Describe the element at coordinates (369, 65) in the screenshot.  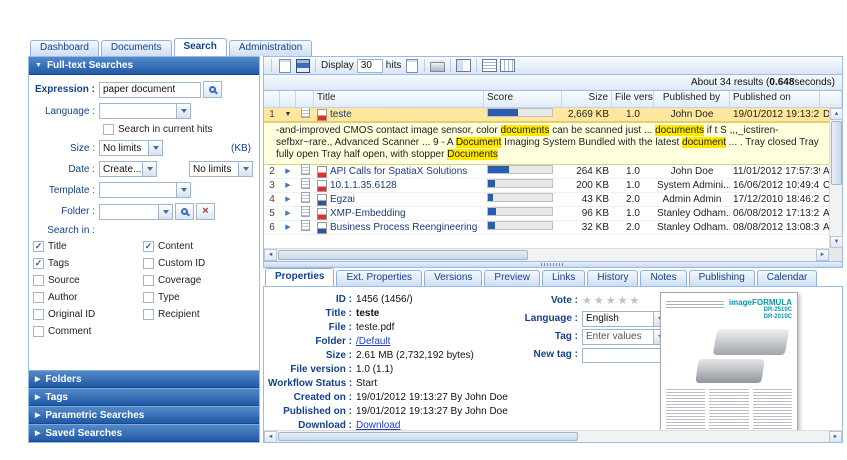
I see `display-count-input` at that location.